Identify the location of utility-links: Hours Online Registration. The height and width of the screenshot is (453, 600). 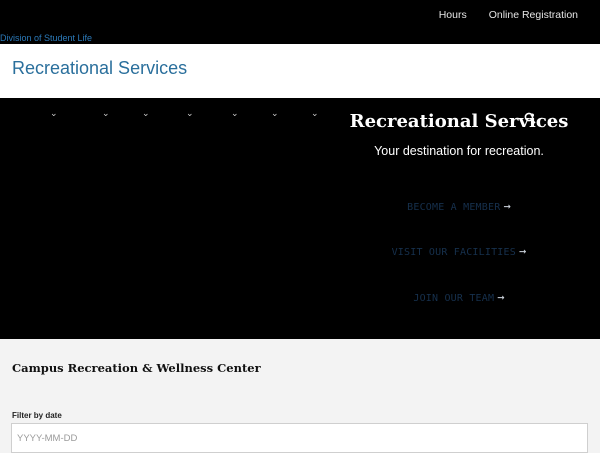
(508, 15).